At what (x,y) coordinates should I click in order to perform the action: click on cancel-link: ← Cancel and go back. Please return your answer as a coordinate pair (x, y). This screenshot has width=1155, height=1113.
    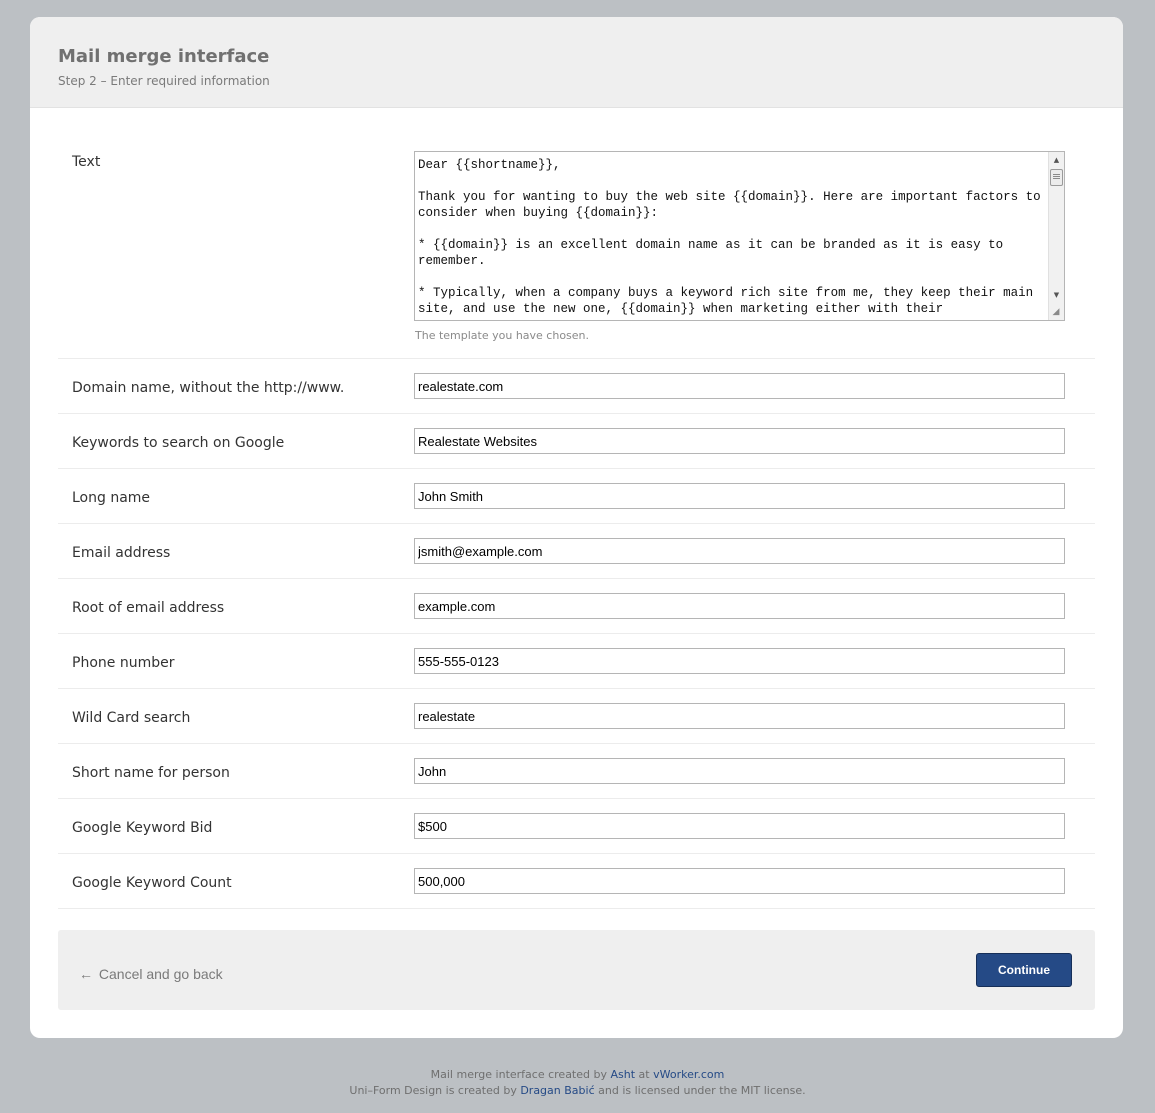
    Looking at the image, I should click on (151, 974).